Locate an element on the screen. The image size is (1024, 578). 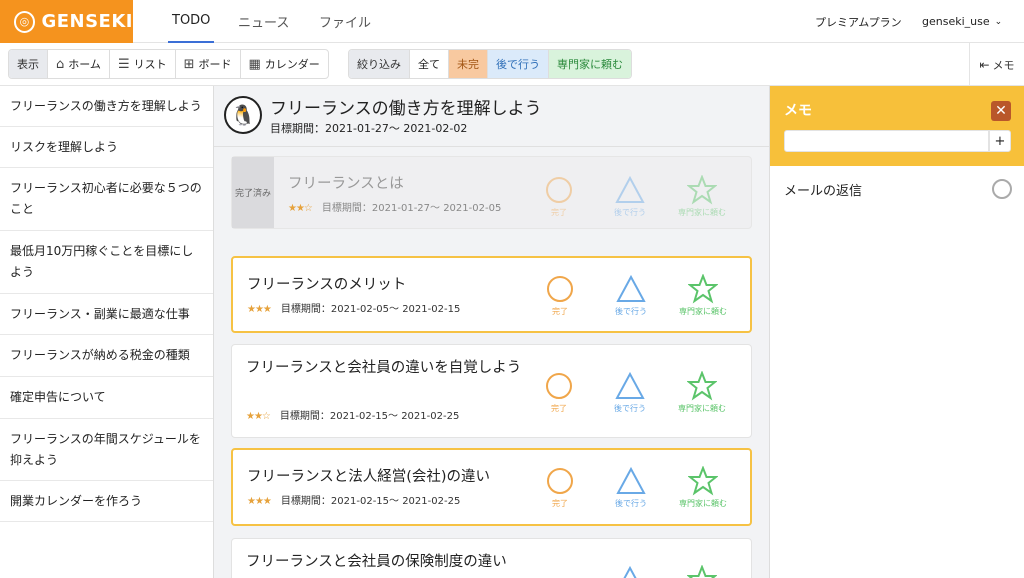
sidebar-item-label: 確定申告について is located at coordinates (58, 397).